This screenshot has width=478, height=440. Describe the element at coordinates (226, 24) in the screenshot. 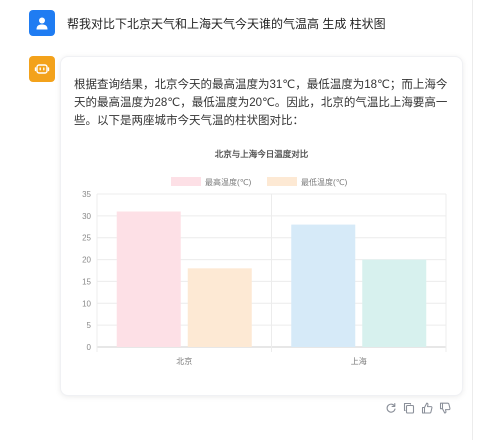

I see `user-question: 帮我对比下北京天气和上海天气今天谁的气温高 生成 柱状图` at that location.